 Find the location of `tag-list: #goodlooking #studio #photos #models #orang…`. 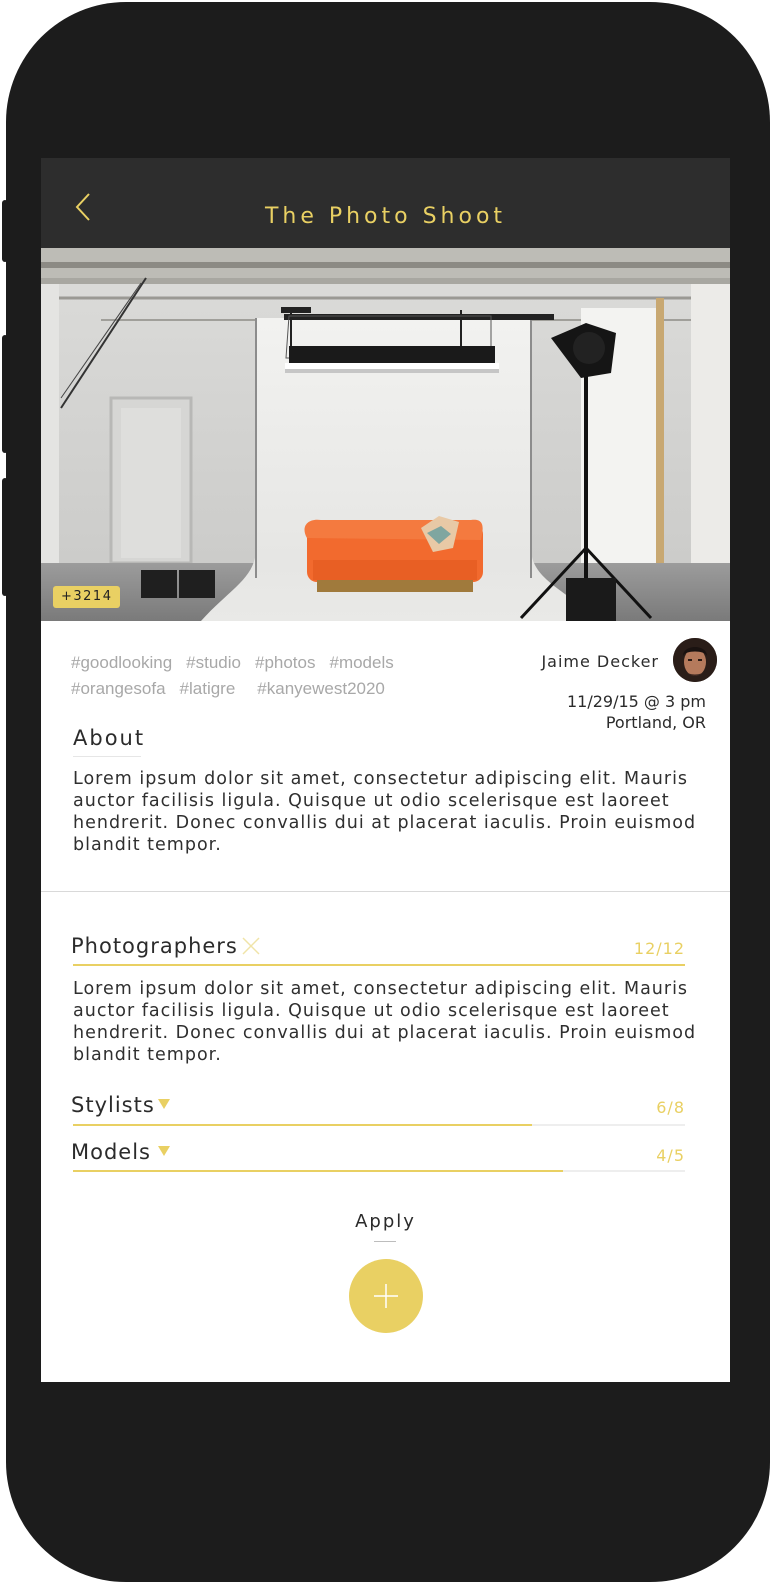

tag-list: #goodlooking #studio #photos #models #orang… is located at coordinates (281, 676).